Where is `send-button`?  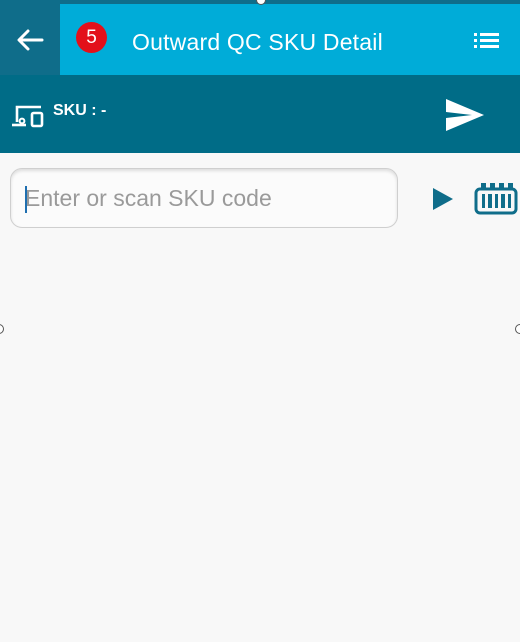 send-button is located at coordinates (465, 115).